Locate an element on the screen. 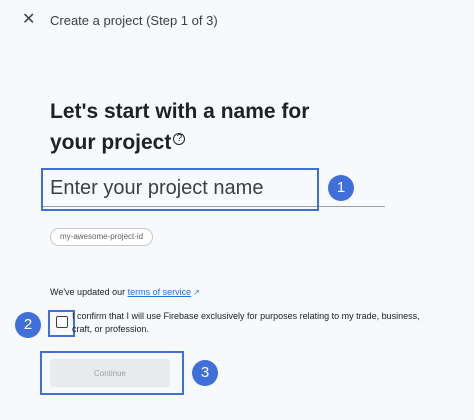 The width and height of the screenshot is (474, 420). close-icon: ✕ is located at coordinates (28, 20).